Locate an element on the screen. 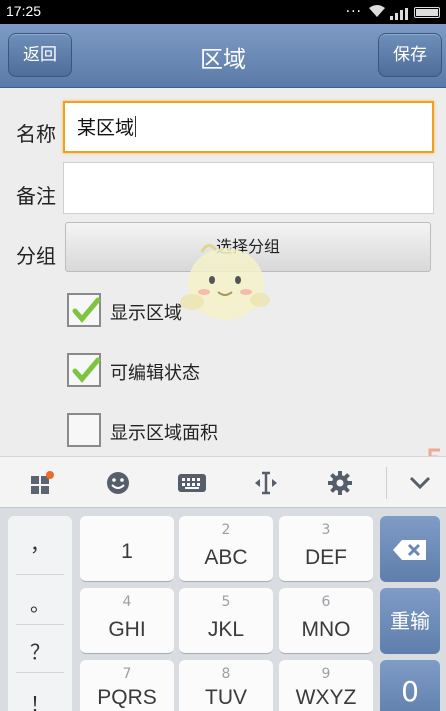 This screenshot has width=446, height=711. save-button: 保存 is located at coordinates (410, 55).